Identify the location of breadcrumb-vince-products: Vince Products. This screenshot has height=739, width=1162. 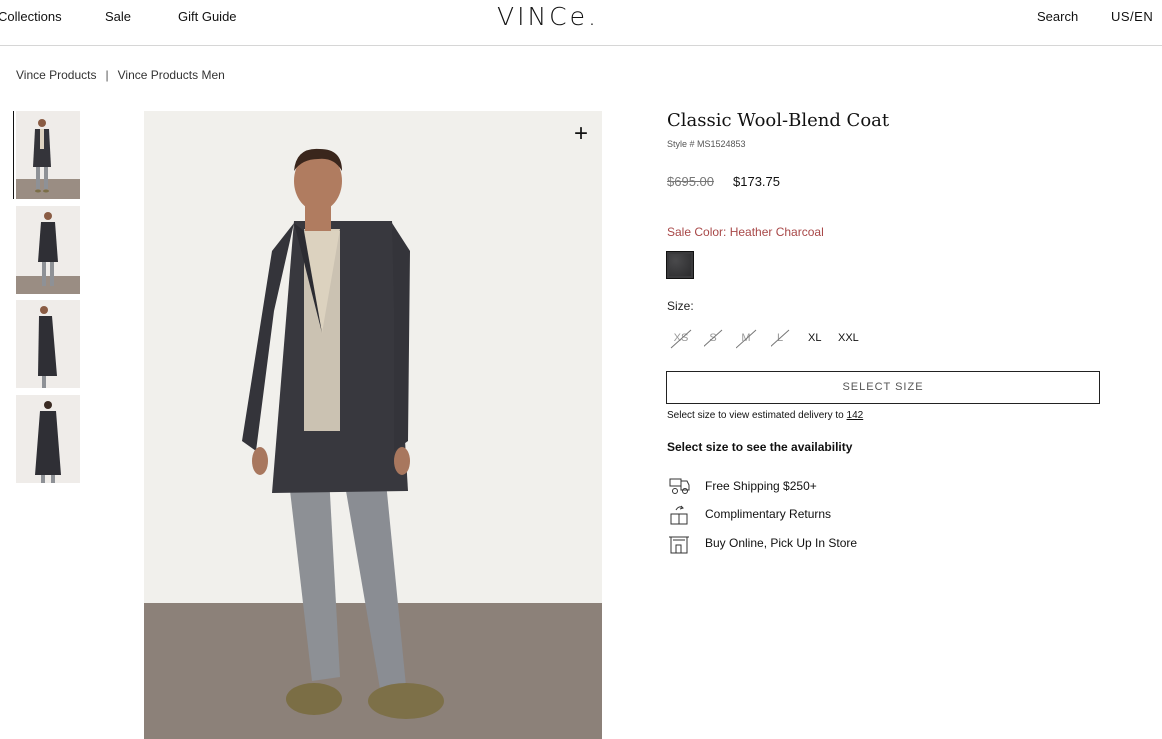
(56, 75).